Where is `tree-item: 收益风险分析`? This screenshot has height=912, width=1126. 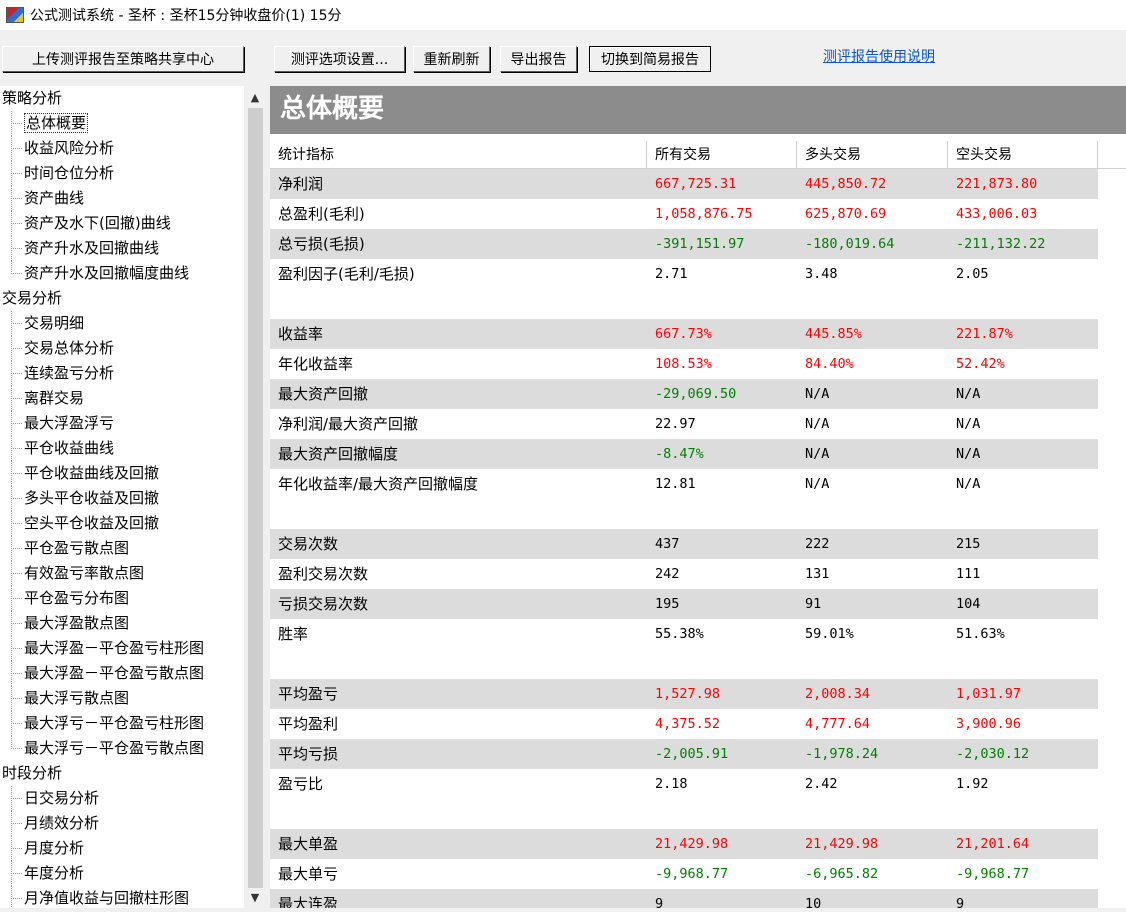 tree-item: 收益风险分析 is located at coordinates (122, 148).